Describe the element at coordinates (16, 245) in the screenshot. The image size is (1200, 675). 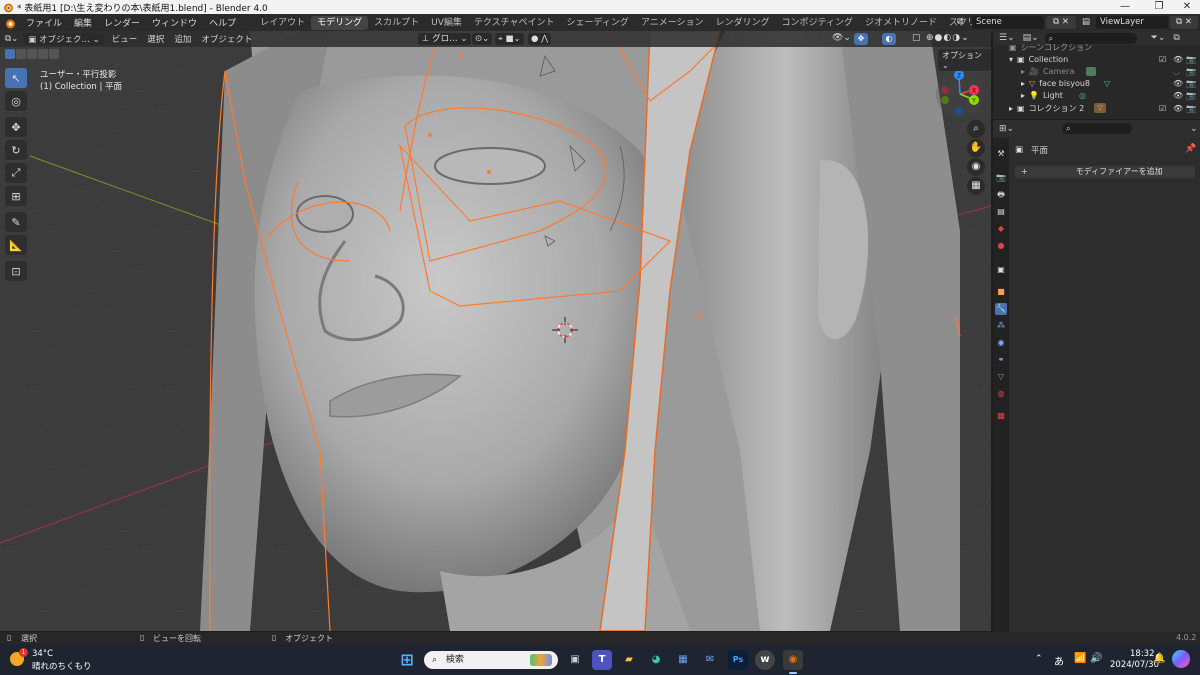
I see `measure-tool-icon: 📐` at that location.